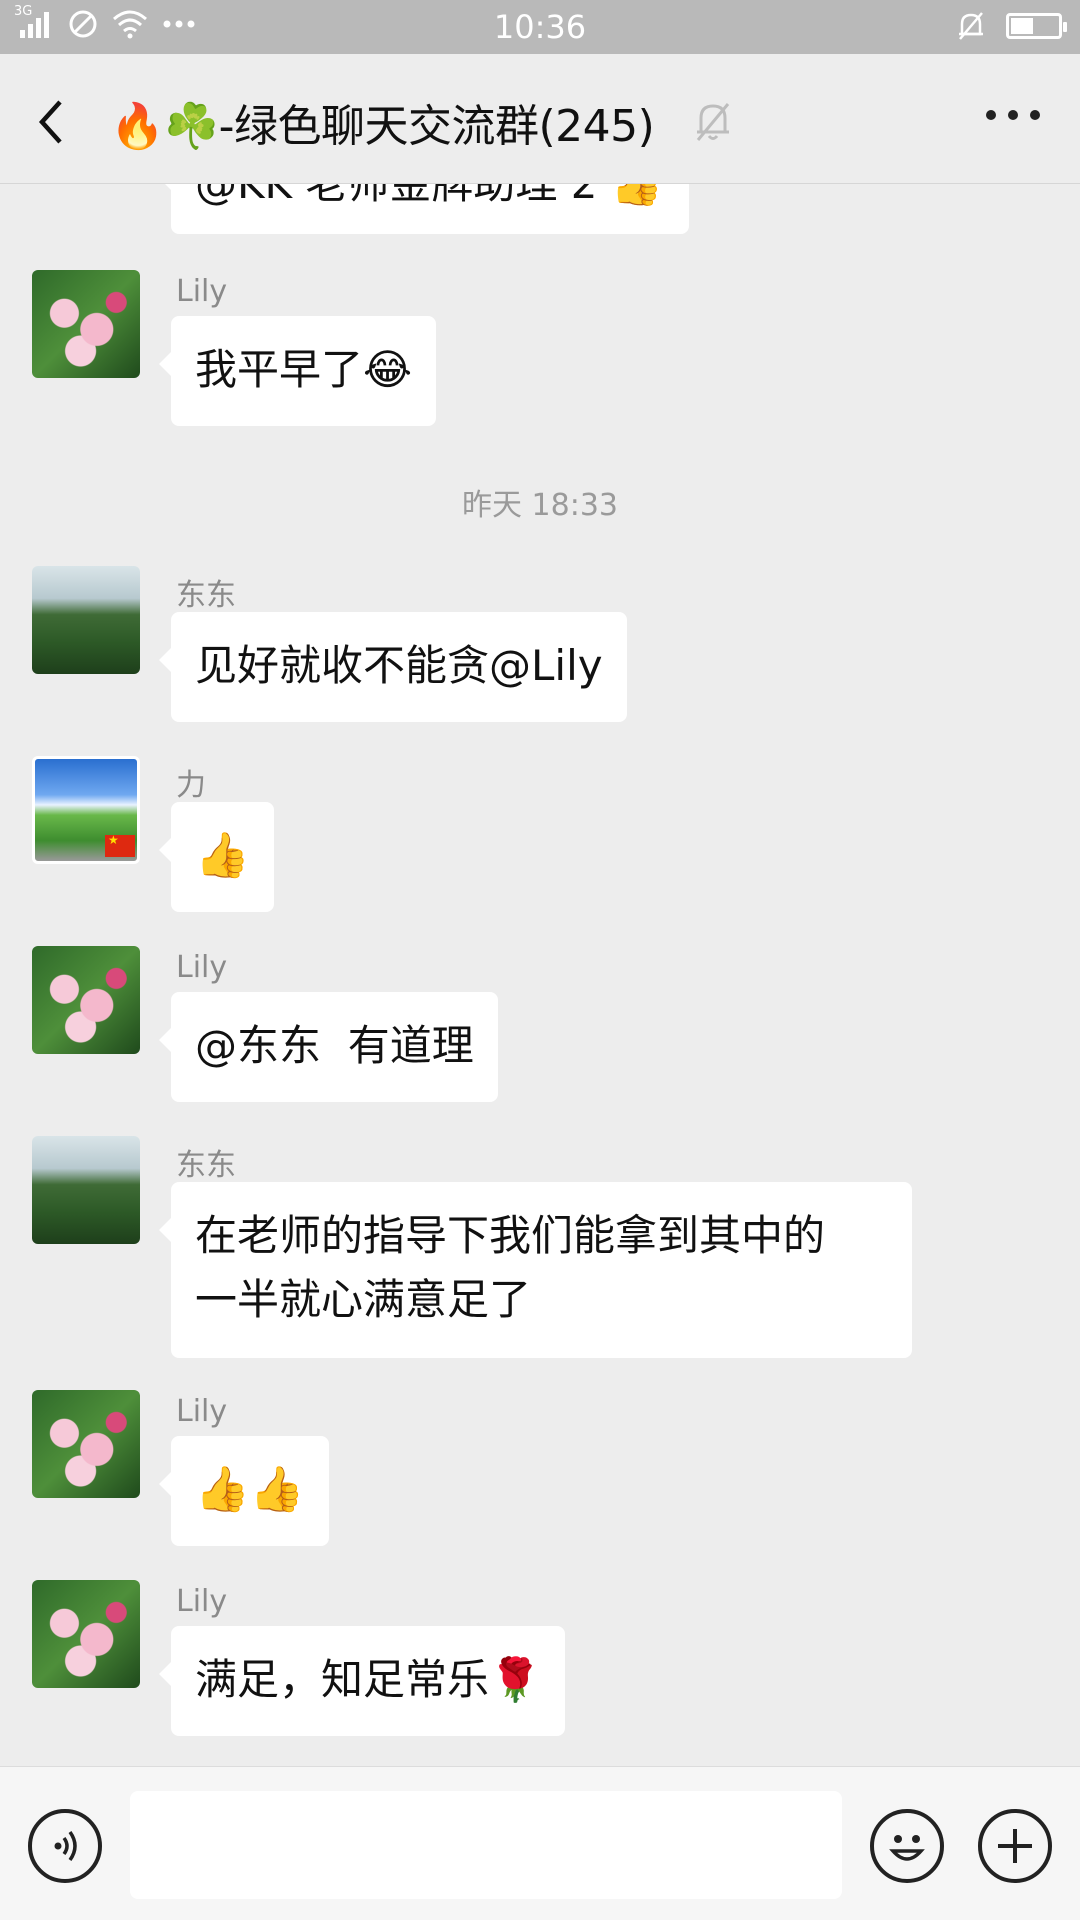  Describe the element at coordinates (540, 505) in the screenshot. I see `time-divider: 昨天 18:33` at that location.